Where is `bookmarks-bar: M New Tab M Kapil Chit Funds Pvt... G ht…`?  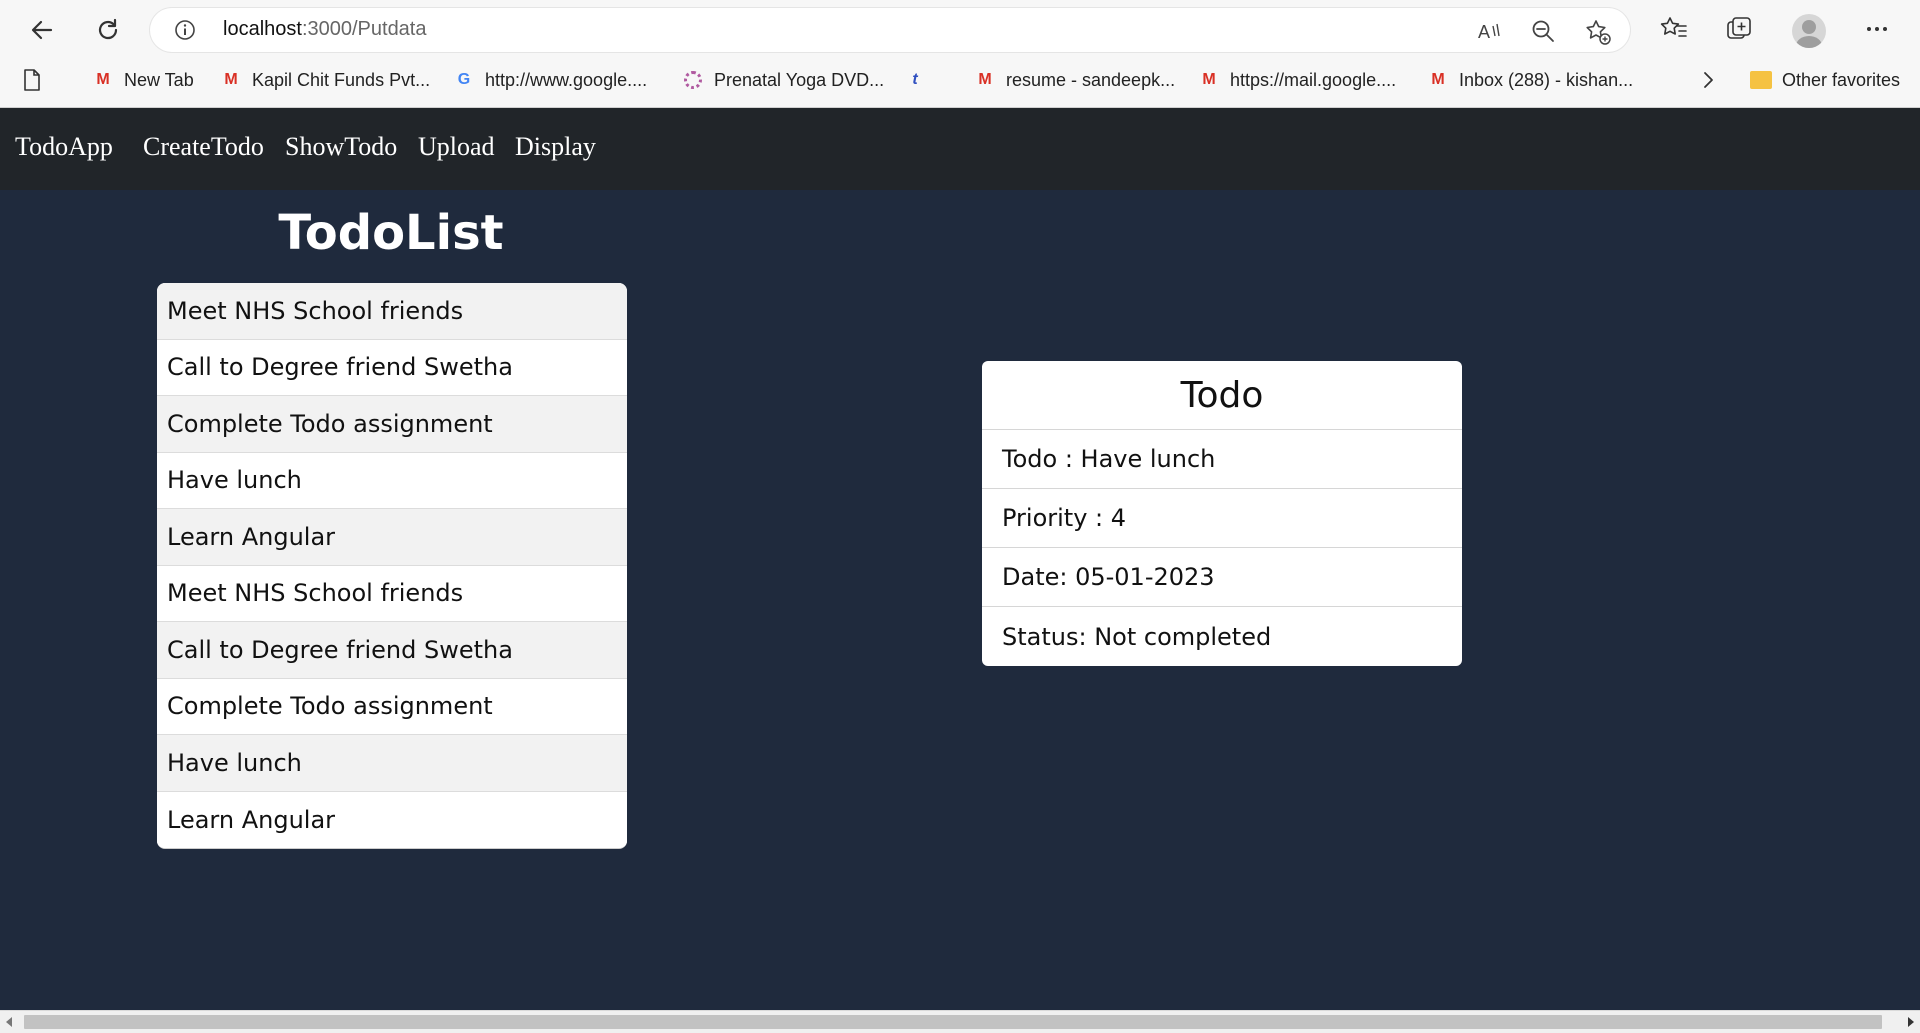 bookmarks-bar: M New Tab M Kapil Chit Funds Pvt... G ht… is located at coordinates (960, 80).